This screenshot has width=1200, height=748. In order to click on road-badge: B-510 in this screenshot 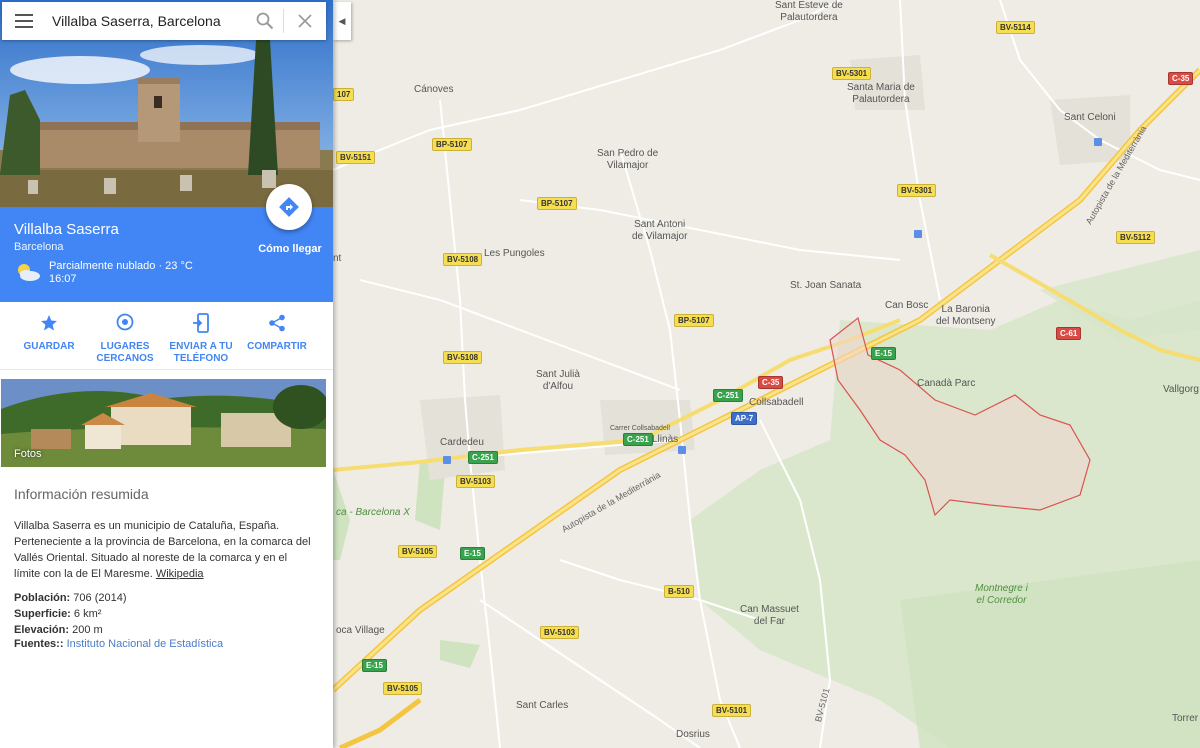, I will do `click(679, 591)`.